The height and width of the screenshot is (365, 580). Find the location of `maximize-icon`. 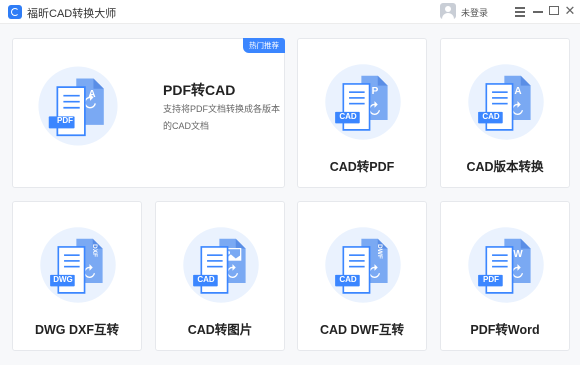

maximize-icon is located at coordinates (554, 10).